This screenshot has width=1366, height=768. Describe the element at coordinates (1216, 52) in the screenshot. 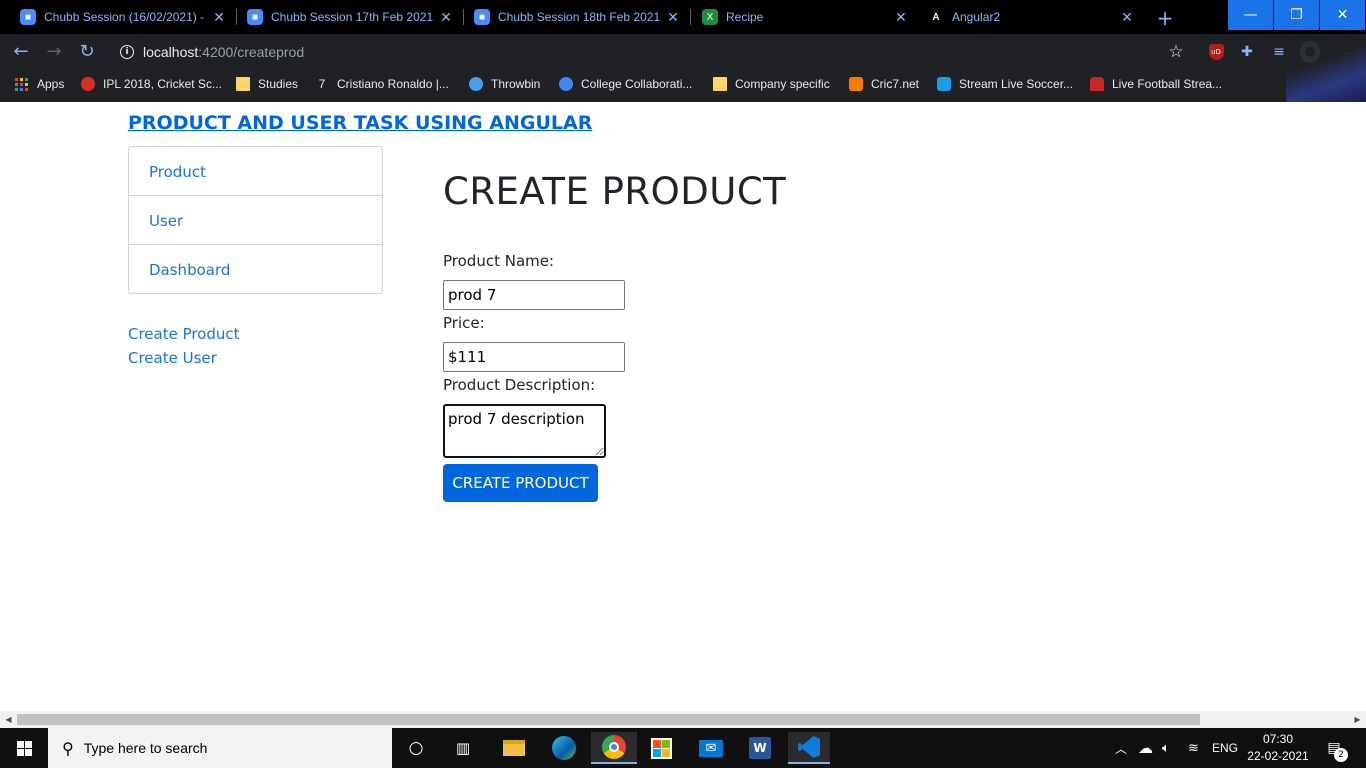

I see `ublock-extension-icon: uD` at that location.